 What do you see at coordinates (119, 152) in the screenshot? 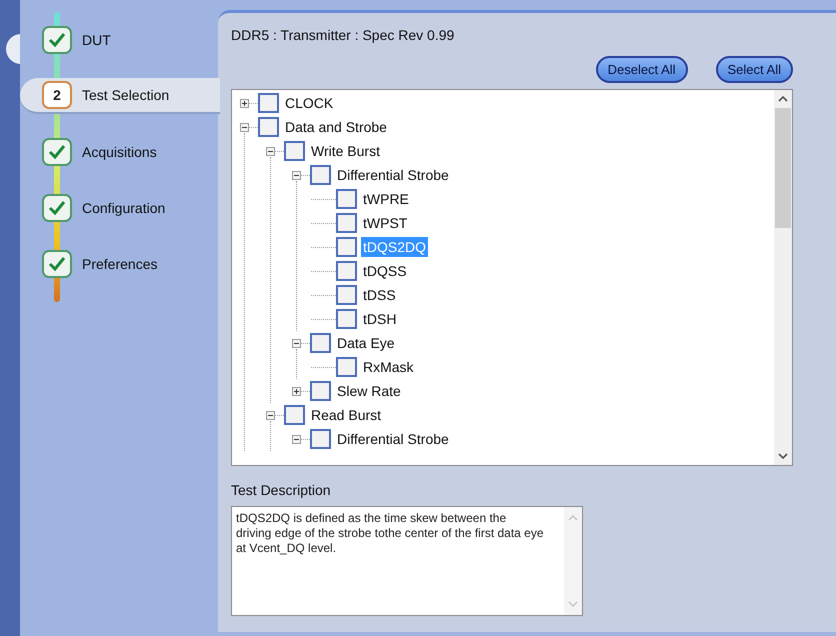
I see `step-item: Acquisitions` at bounding box center [119, 152].